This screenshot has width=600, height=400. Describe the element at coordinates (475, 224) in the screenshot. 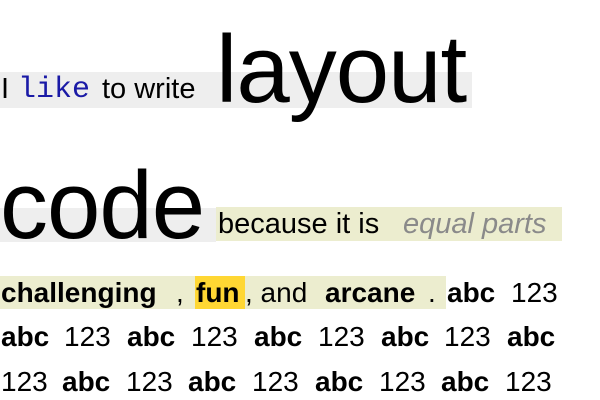

I see `word-equal-parts: equal parts` at that location.